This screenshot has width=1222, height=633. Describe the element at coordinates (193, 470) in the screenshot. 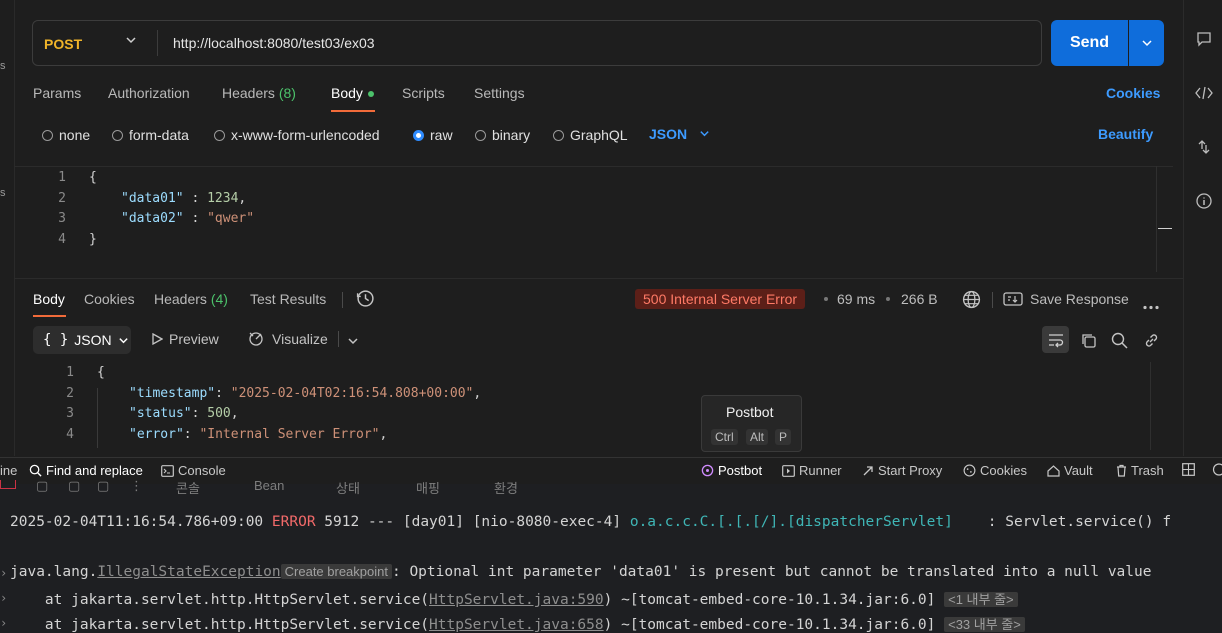

I see `console-button: Console` at that location.